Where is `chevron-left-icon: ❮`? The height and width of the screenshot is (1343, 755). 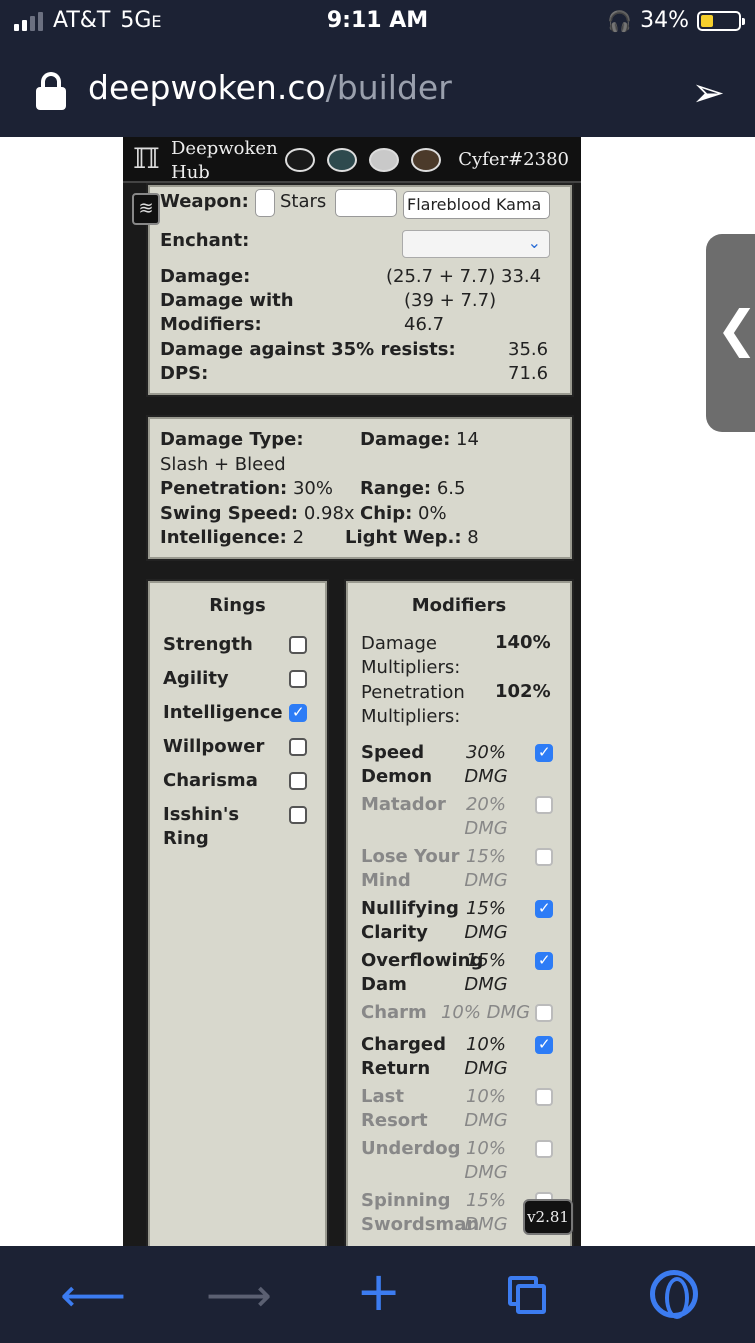 chevron-left-icon: ❮ is located at coordinates (735, 329).